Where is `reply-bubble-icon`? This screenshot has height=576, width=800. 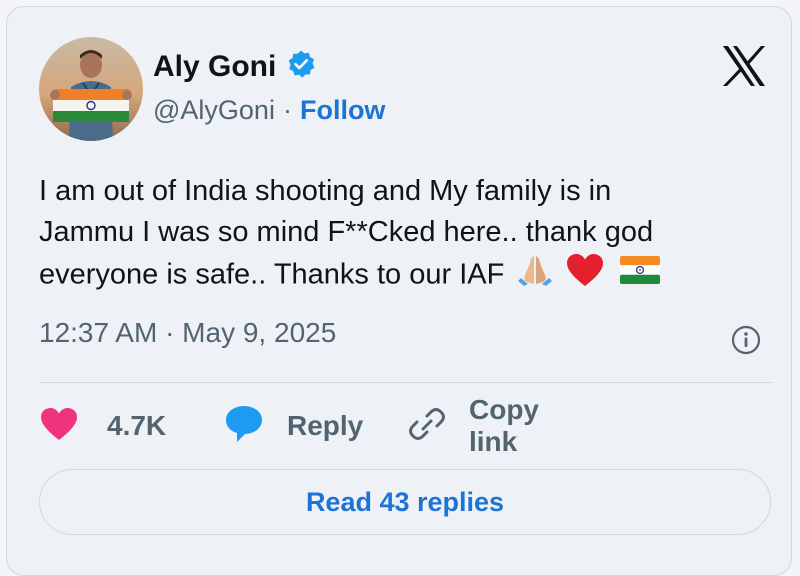
reply-bubble-icon is located at coordinates (244, 426).